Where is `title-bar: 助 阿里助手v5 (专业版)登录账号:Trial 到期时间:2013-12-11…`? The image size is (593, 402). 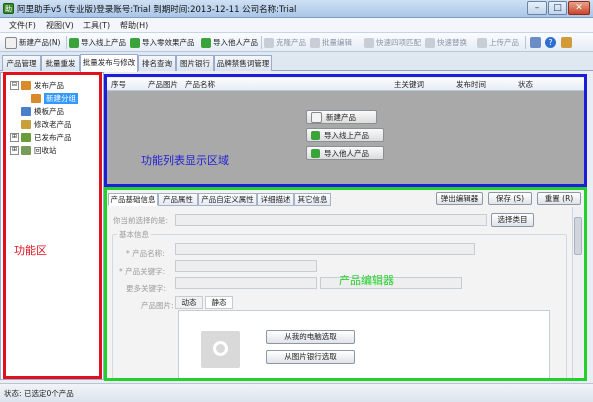 title-bar: 助 阿里助手v5 (专业版)登录账号:Trial 到期时间:2013-12-11… is located at coordinates (296, 9).